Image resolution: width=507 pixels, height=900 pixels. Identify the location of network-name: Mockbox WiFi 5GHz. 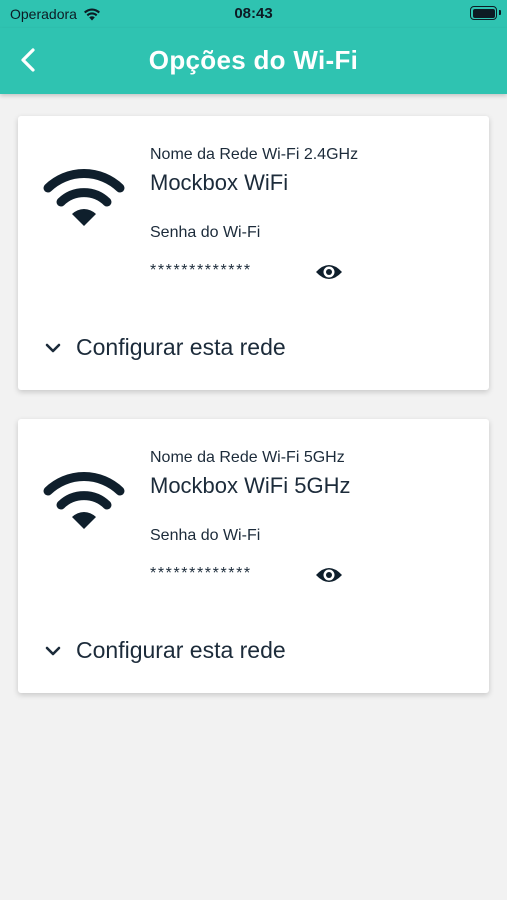
(250, 485).